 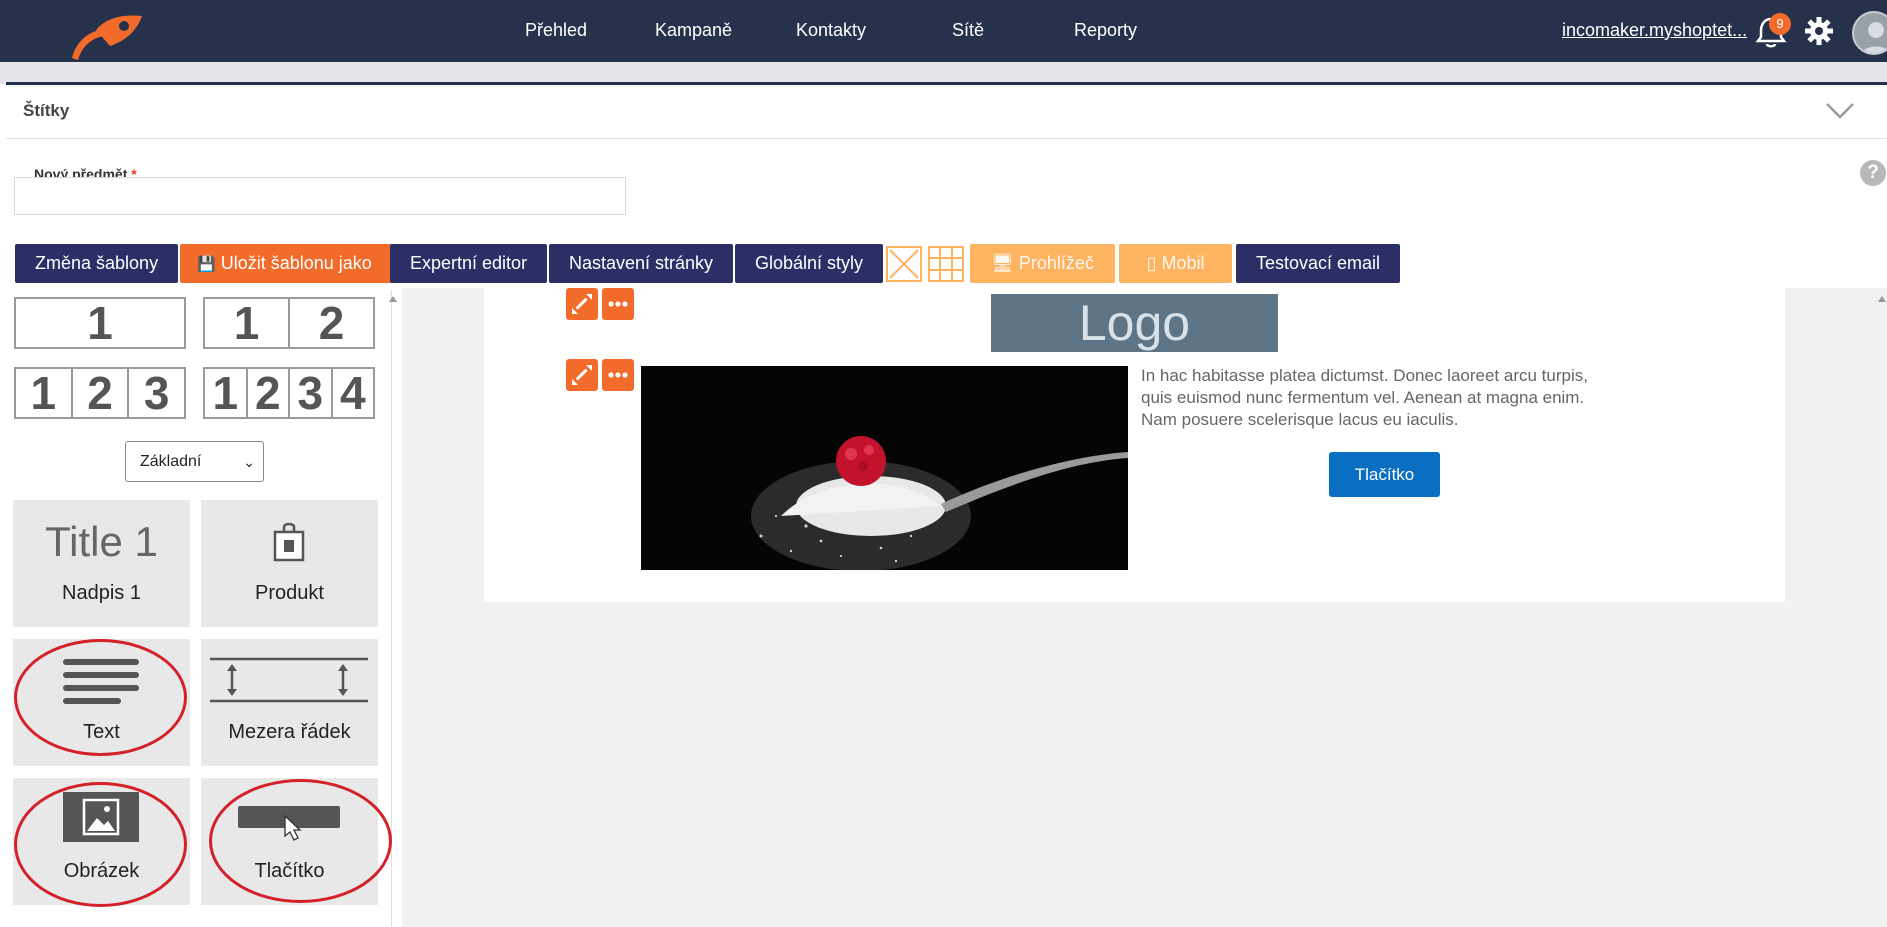 What do you see at coordinates (1840, 110) in the screenshot?
I see `chevron-down-icon` at bounding box center [1840, 110].